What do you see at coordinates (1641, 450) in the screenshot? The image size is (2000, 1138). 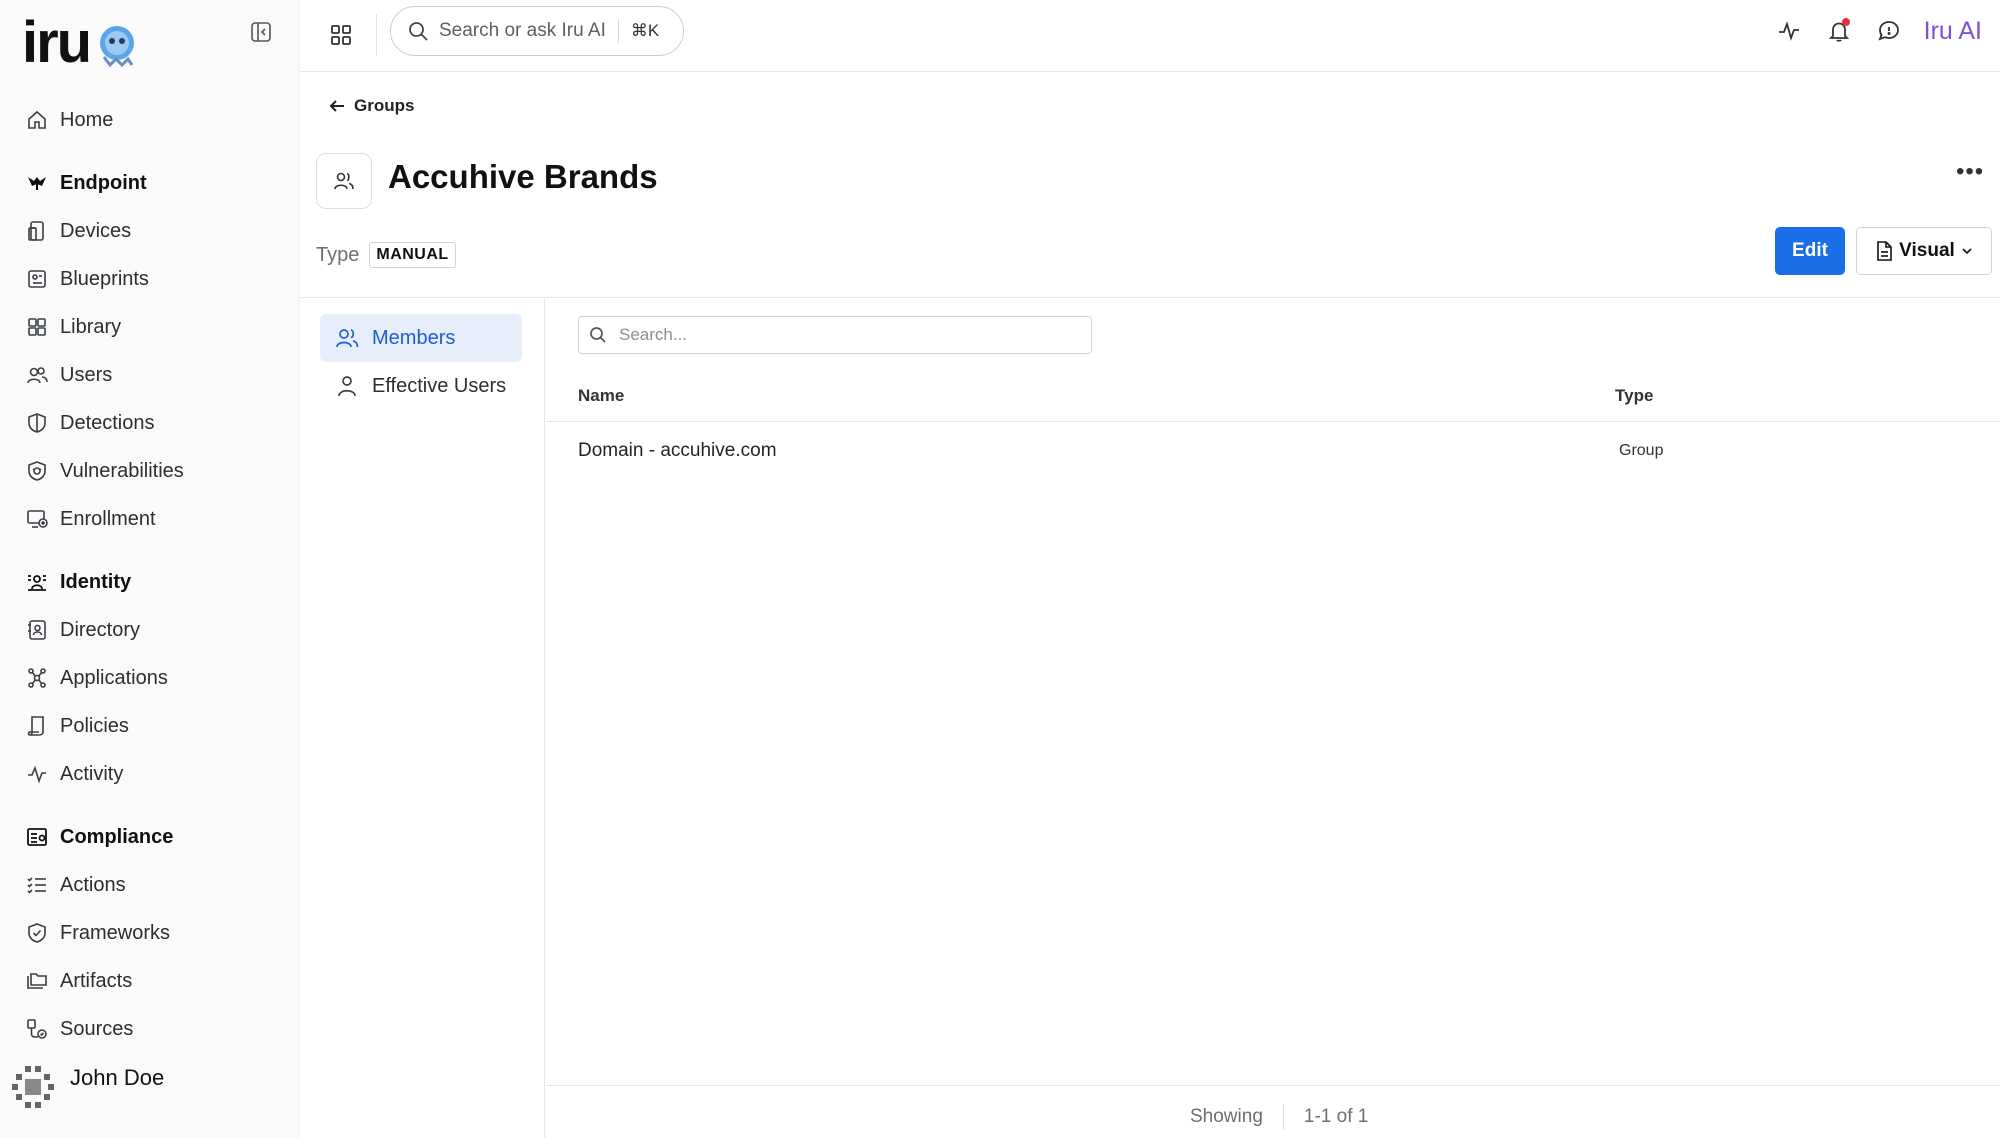 I see `cell-type: Group` at bounding box center [1641, 450].